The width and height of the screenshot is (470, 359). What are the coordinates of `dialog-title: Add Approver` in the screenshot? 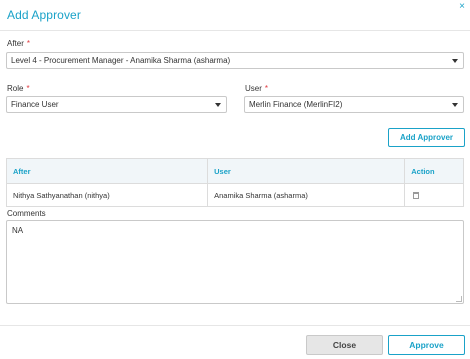 It's located at (44, 15).